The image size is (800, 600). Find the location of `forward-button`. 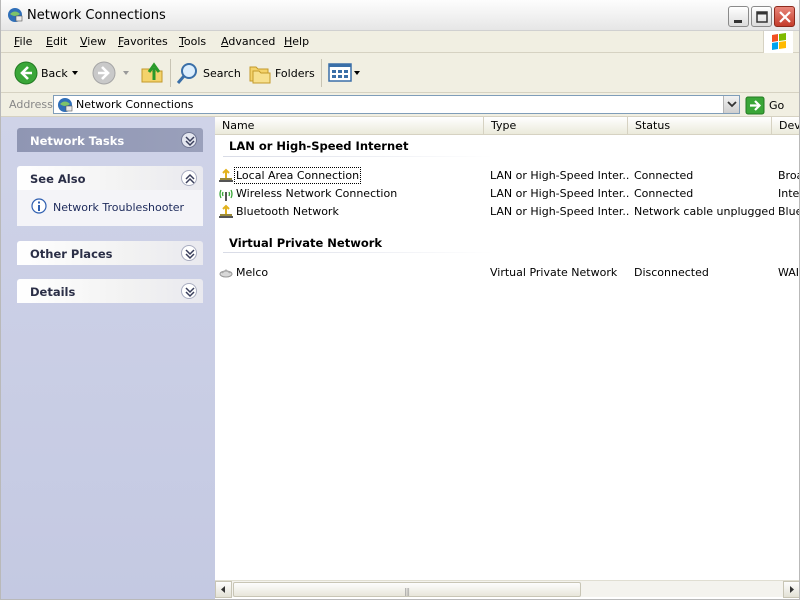

forward-button is located at coordinates (113, 73).